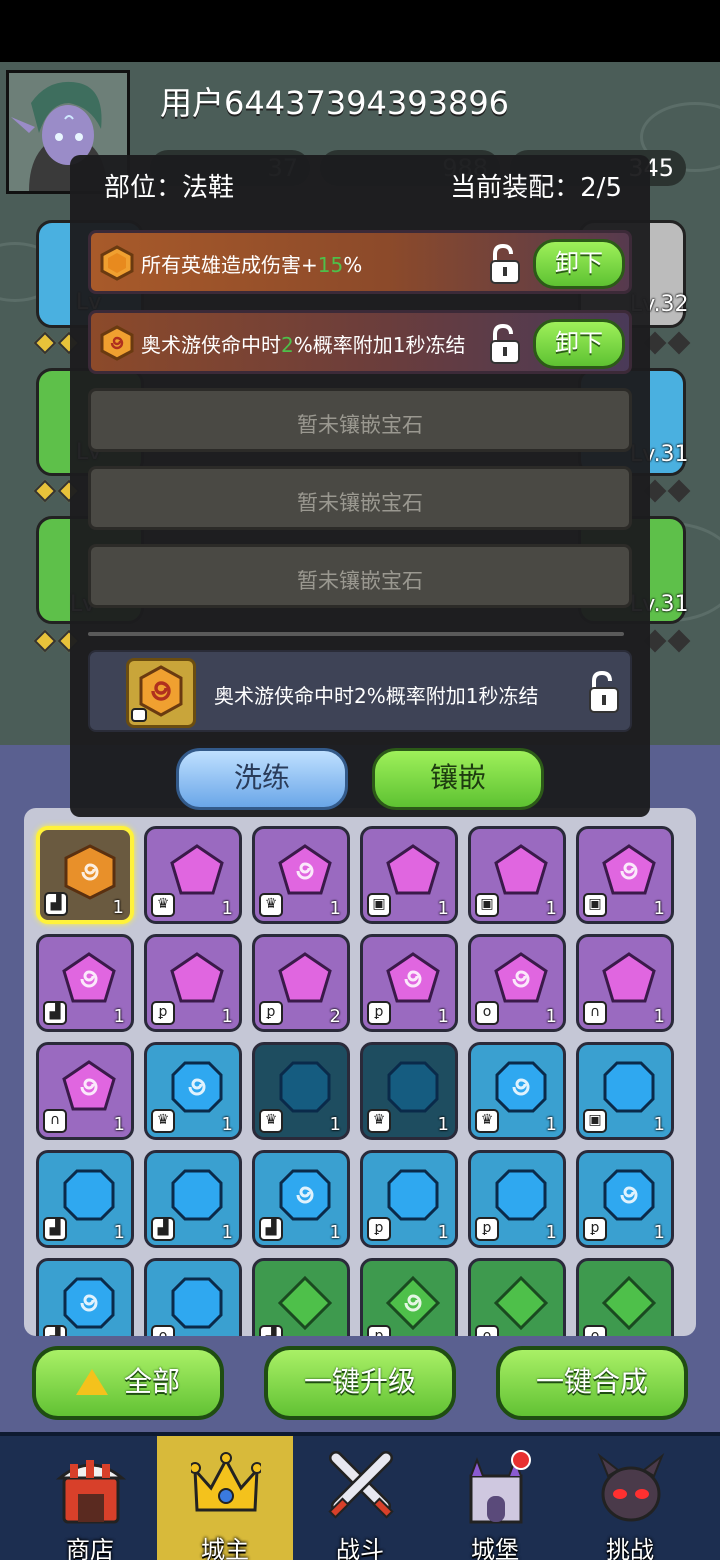  I want to click on nav-shop-label: 商店, so click(90, 1548).